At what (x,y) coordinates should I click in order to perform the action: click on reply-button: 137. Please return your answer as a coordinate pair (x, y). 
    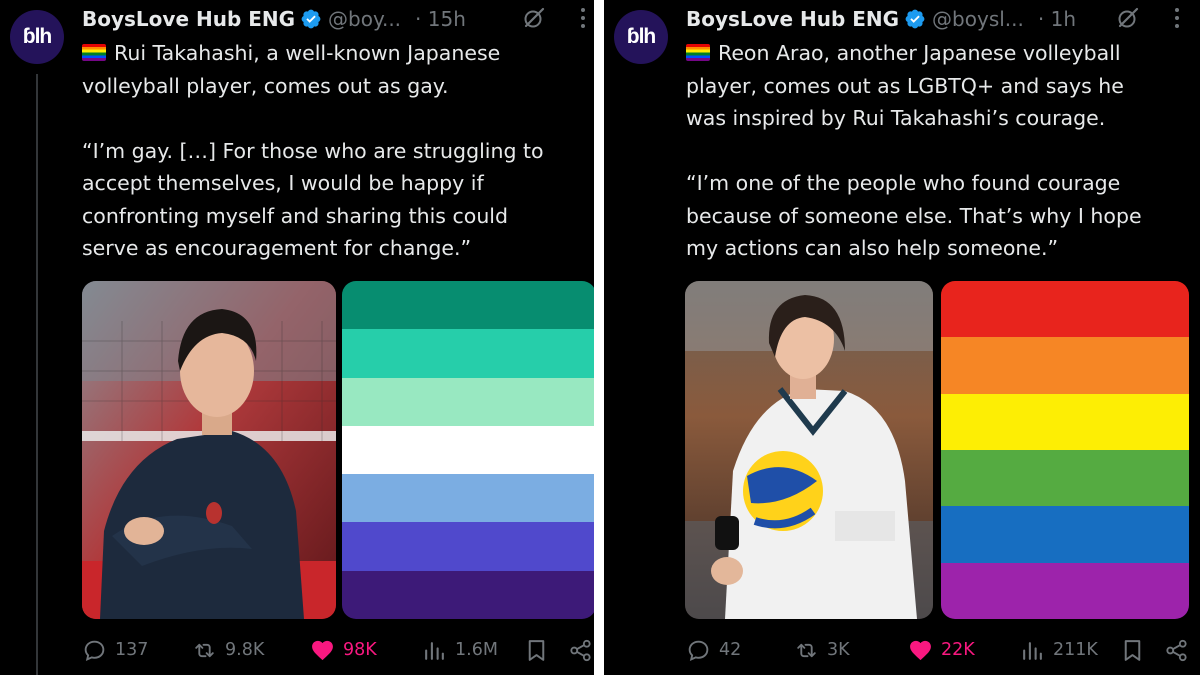
    Looking at the image, I should click on (115, 650).